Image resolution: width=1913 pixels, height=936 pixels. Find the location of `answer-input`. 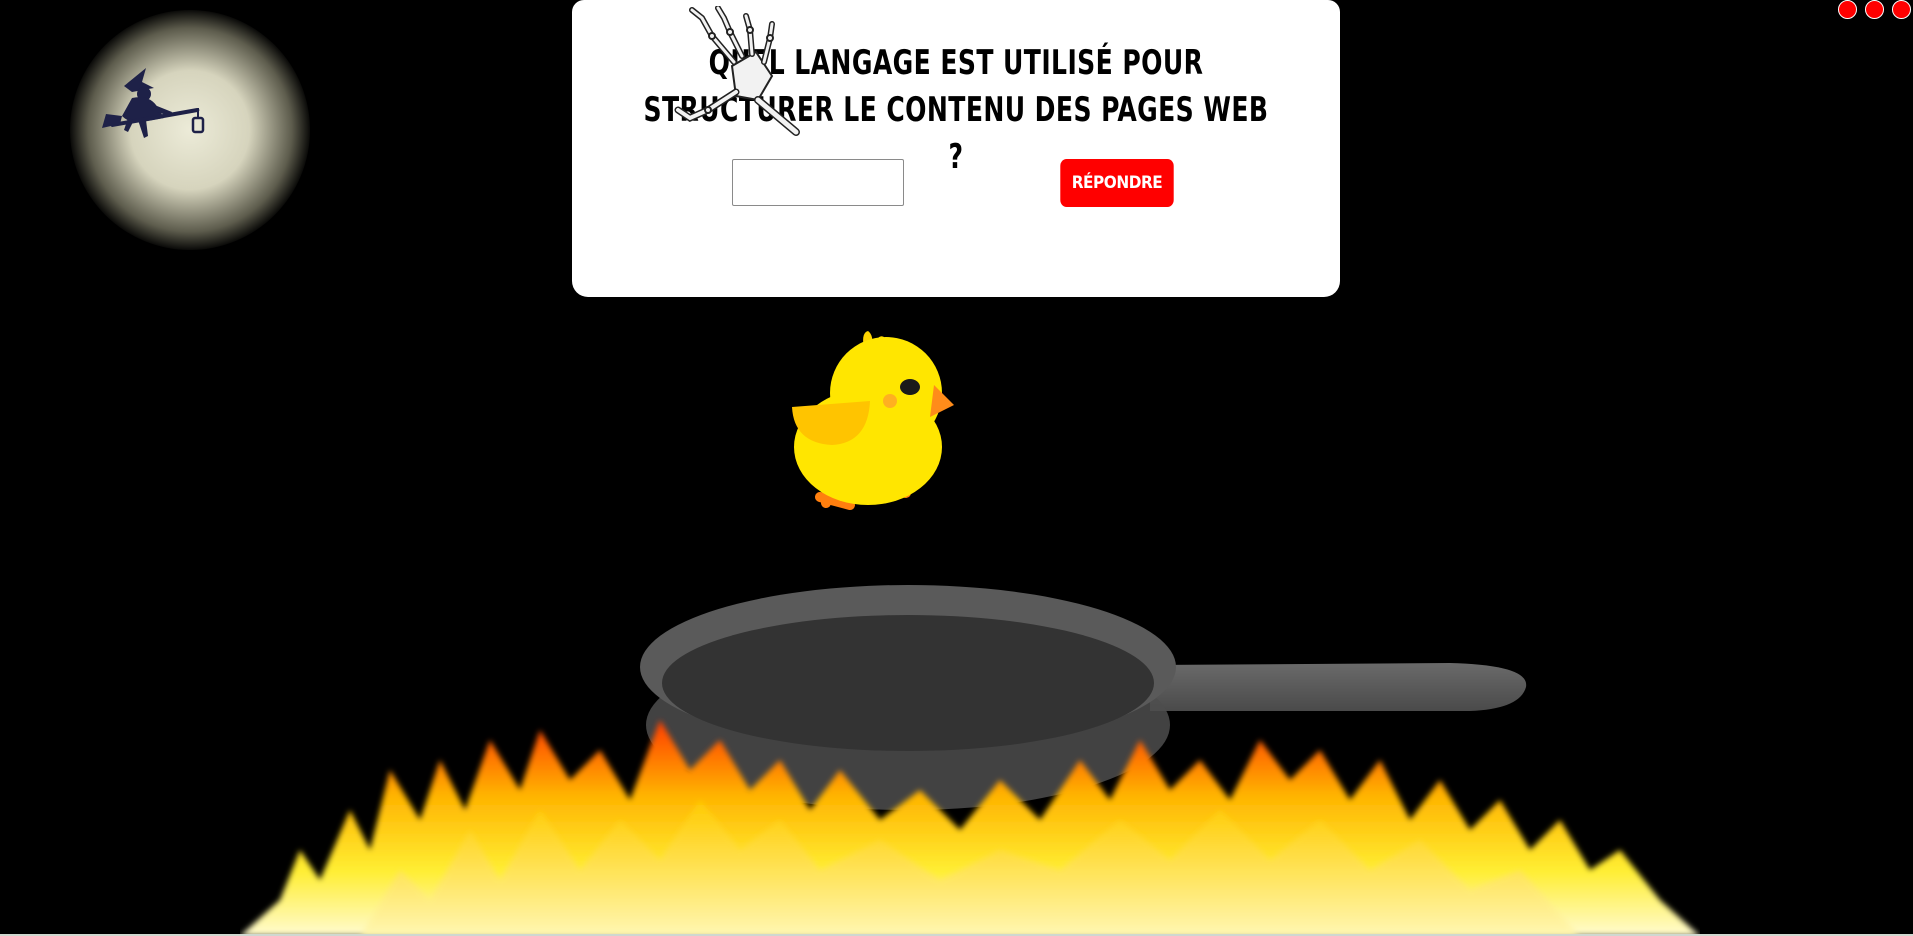

answer-input is located at coordinates (818, 182).